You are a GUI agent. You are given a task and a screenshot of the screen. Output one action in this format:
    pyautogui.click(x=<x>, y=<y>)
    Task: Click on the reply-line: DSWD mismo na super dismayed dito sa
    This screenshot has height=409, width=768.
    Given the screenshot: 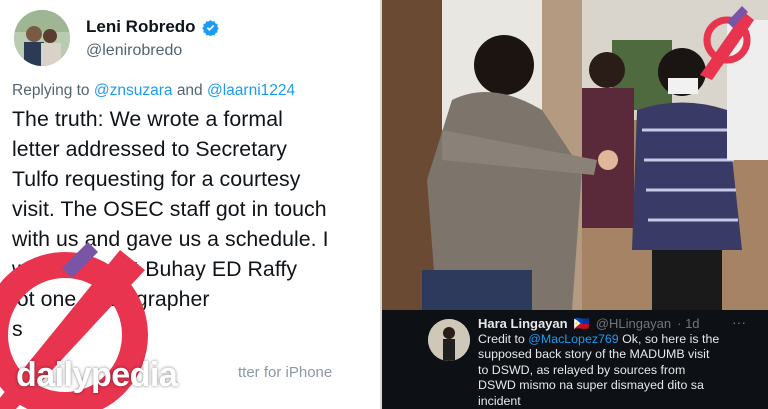 What is the action you would take?
    pyautogui.click(x=591, y=385)
    